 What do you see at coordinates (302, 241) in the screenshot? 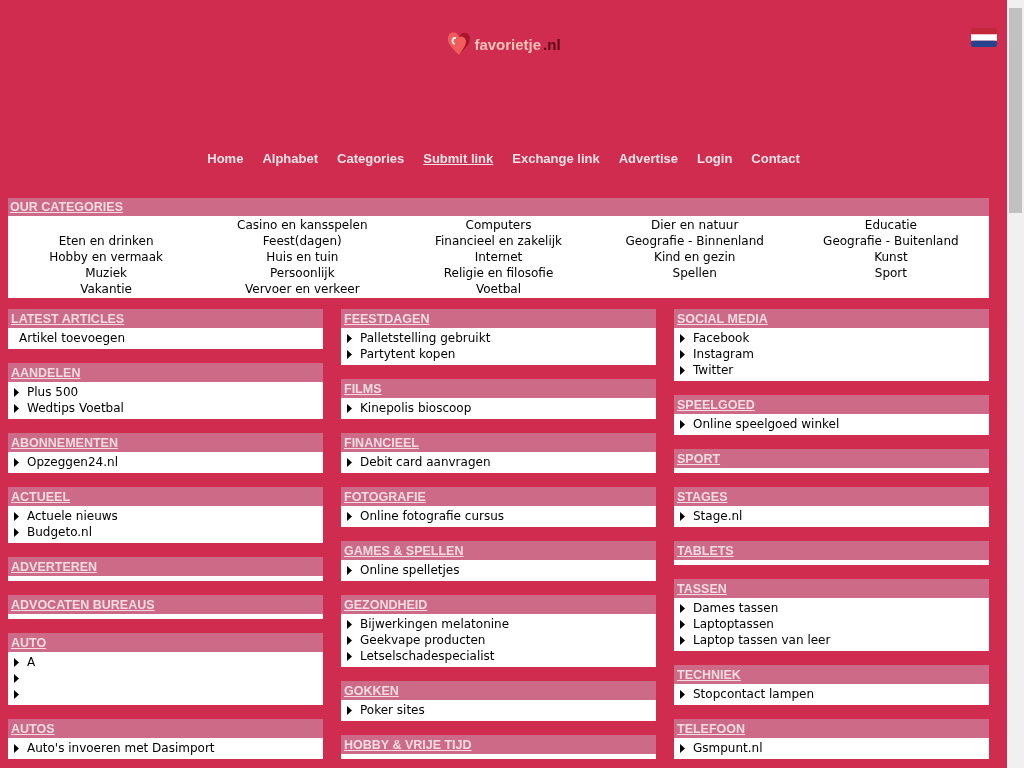
I see `category-link: Feest(dagen)` at bounding box center [302, 241].